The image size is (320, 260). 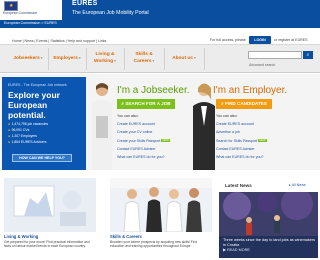 I want to click on all-news-link: ▸ All News, so click(x=297, y=185).